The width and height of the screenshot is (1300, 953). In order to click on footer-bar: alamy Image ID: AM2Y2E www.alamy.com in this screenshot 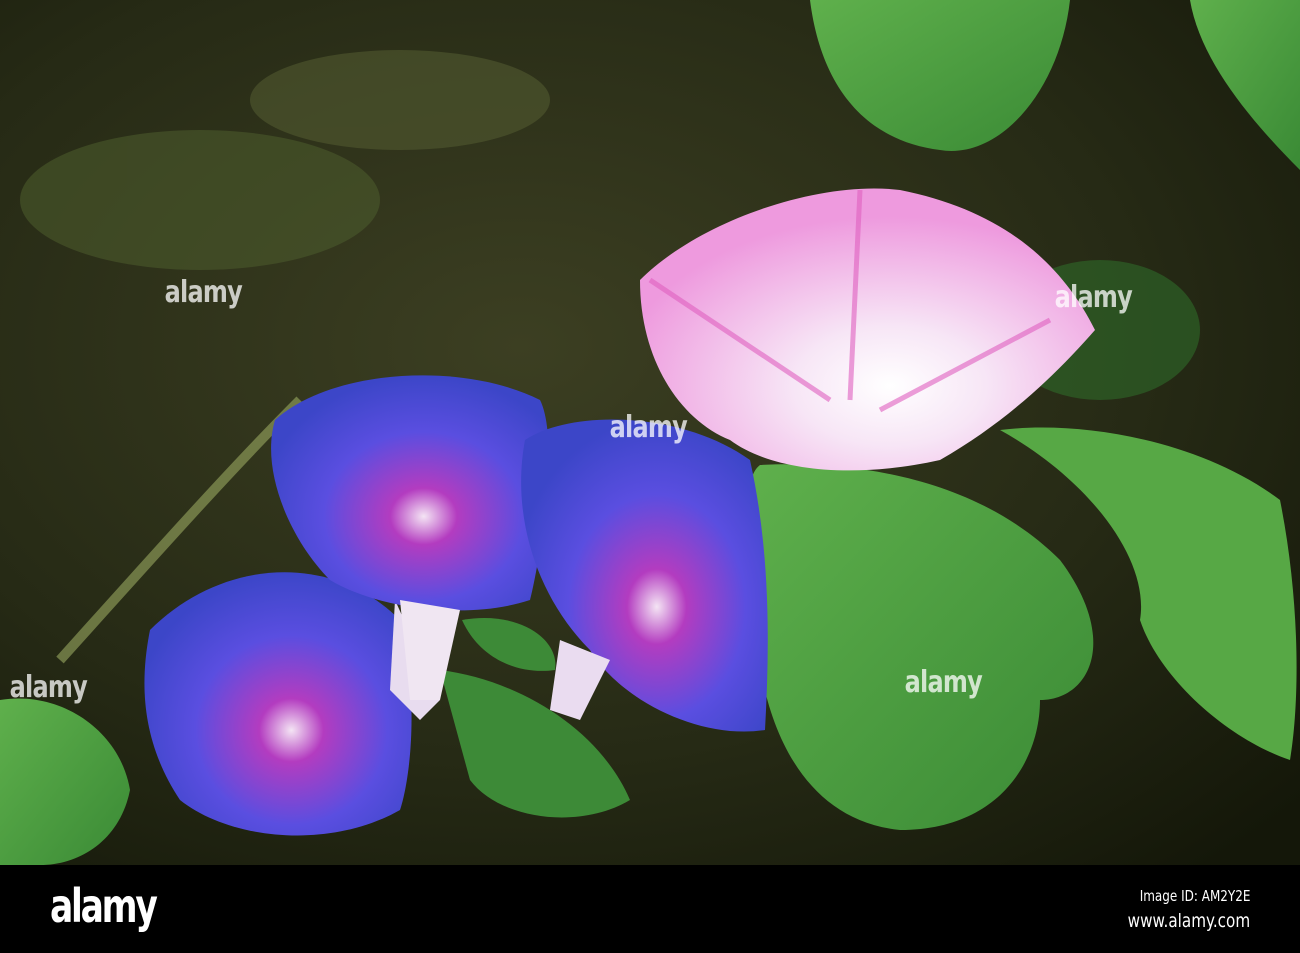, I will do `click(650, 909)`.